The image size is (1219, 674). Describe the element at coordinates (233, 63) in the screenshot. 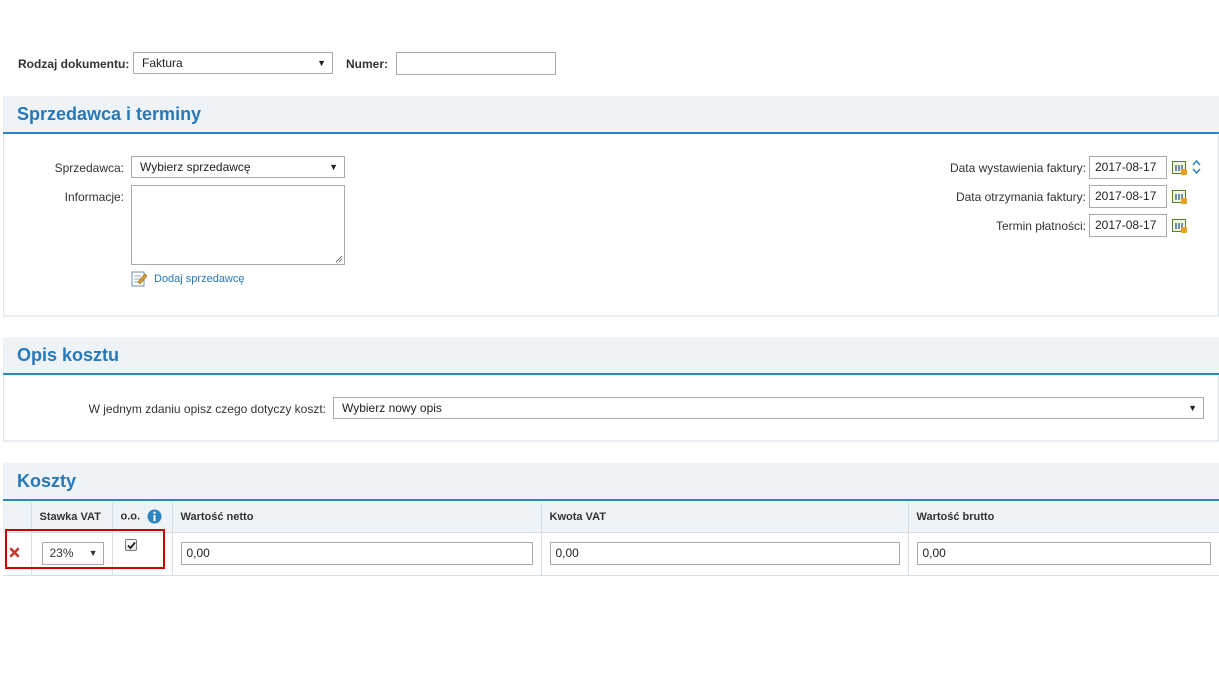

I see `doc-type-select: Faktura ▼` at that location.